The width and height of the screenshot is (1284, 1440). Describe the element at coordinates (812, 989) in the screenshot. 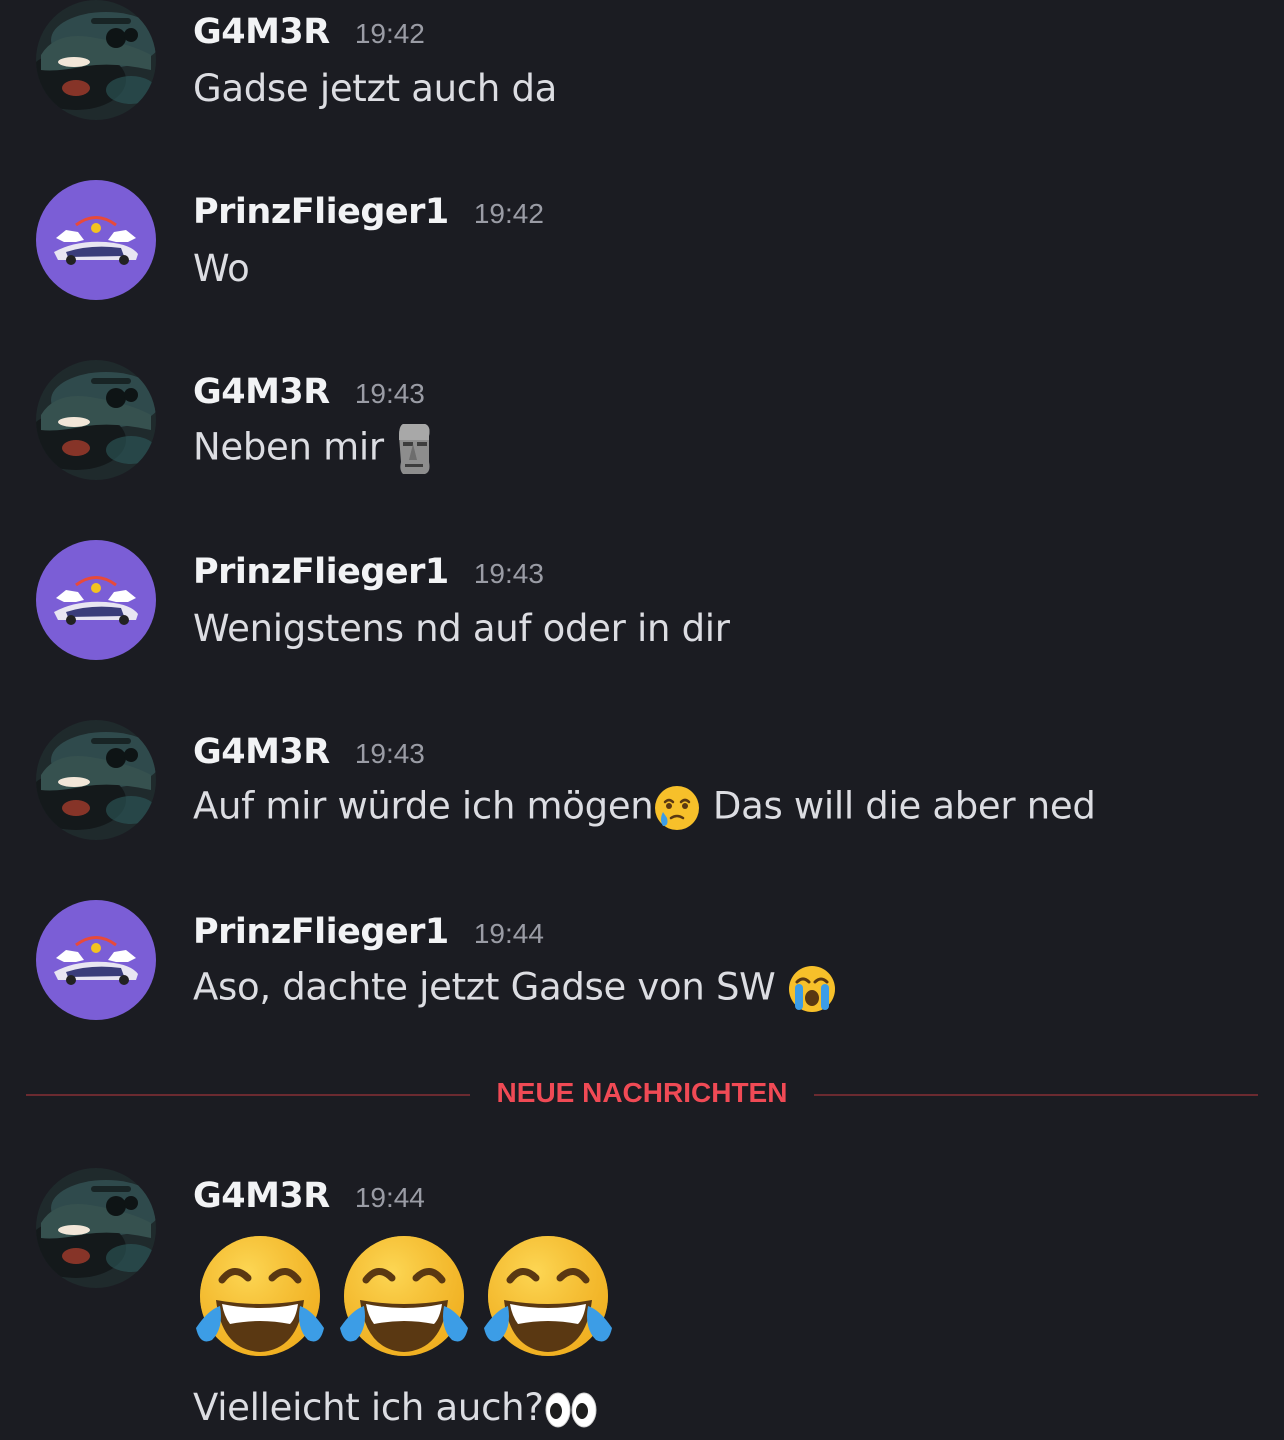

I see `loudly-crying-face-emoji-icon` at that location.